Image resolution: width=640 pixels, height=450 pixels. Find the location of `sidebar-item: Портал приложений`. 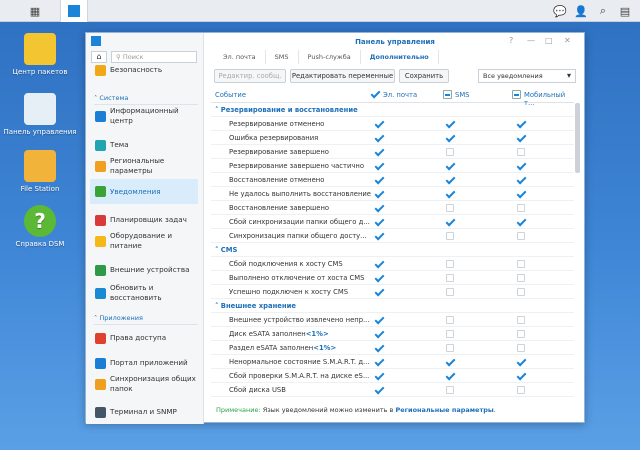

sidebar-item: Портал приложений is located at coordinates (144, 363).